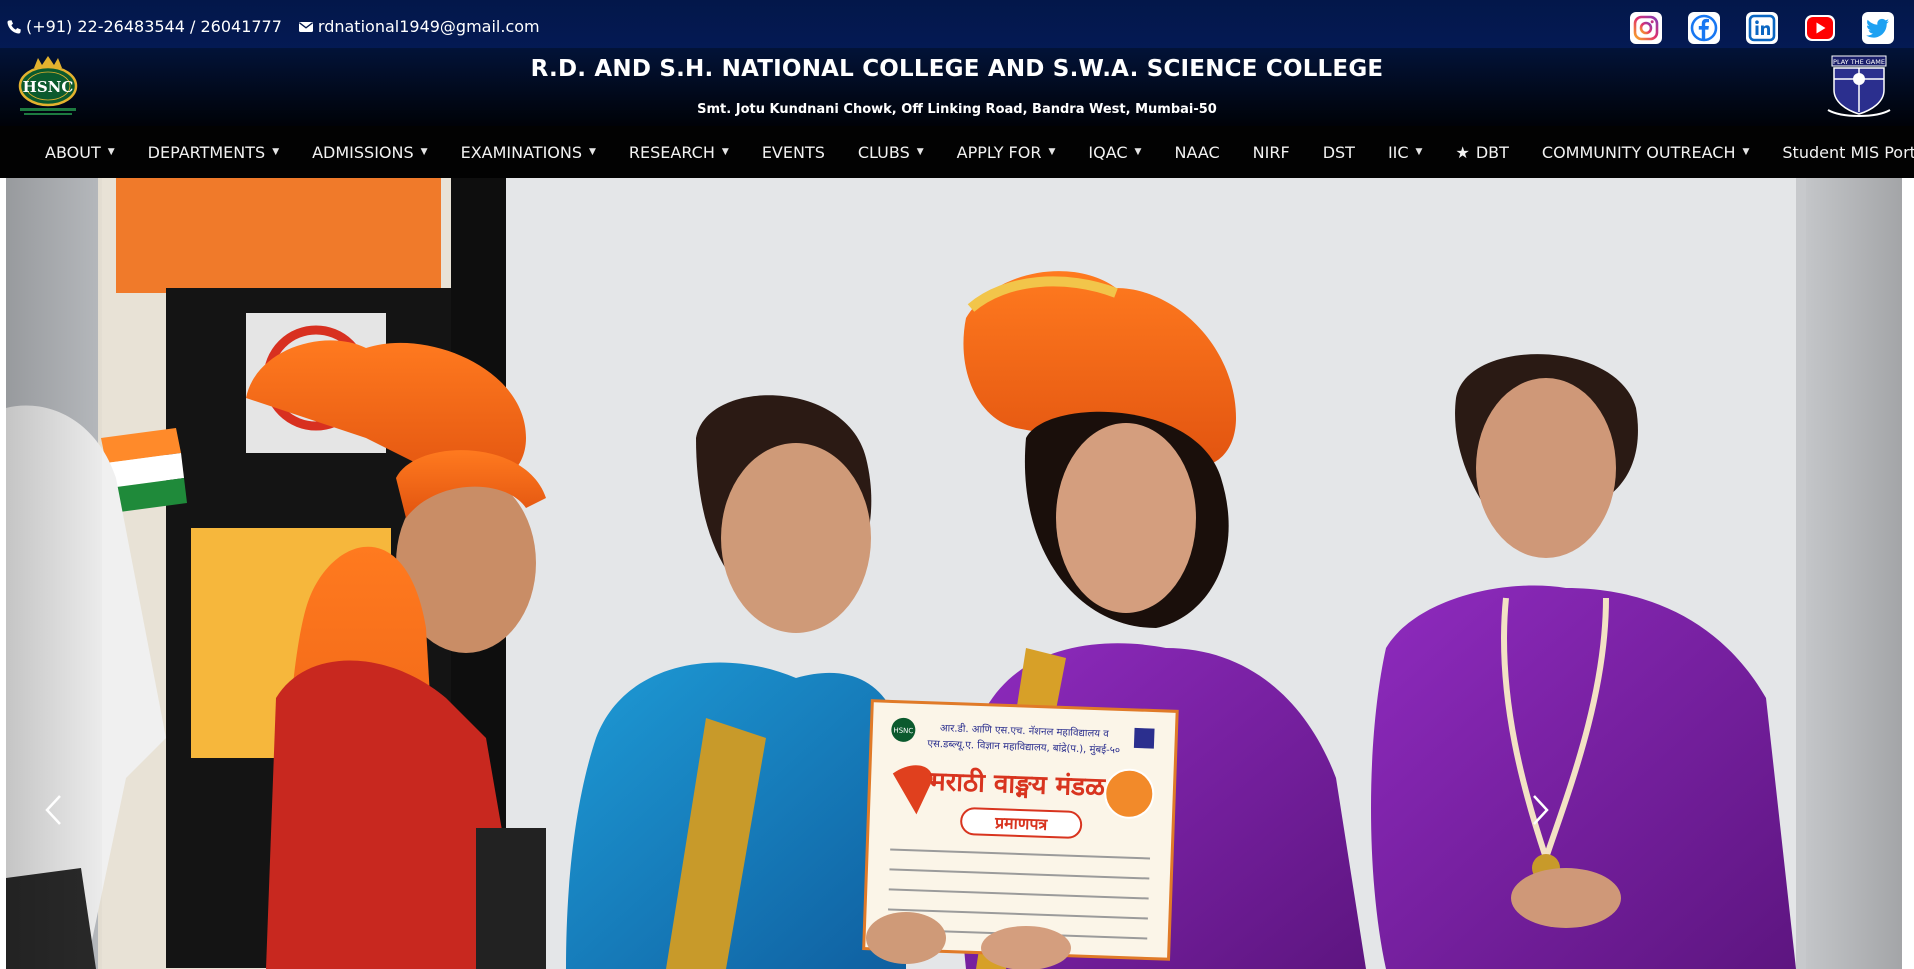 The width and height of the screenshot is (1914, 969). I want to click on nav-item-label: IIC, so click(1398, 152).